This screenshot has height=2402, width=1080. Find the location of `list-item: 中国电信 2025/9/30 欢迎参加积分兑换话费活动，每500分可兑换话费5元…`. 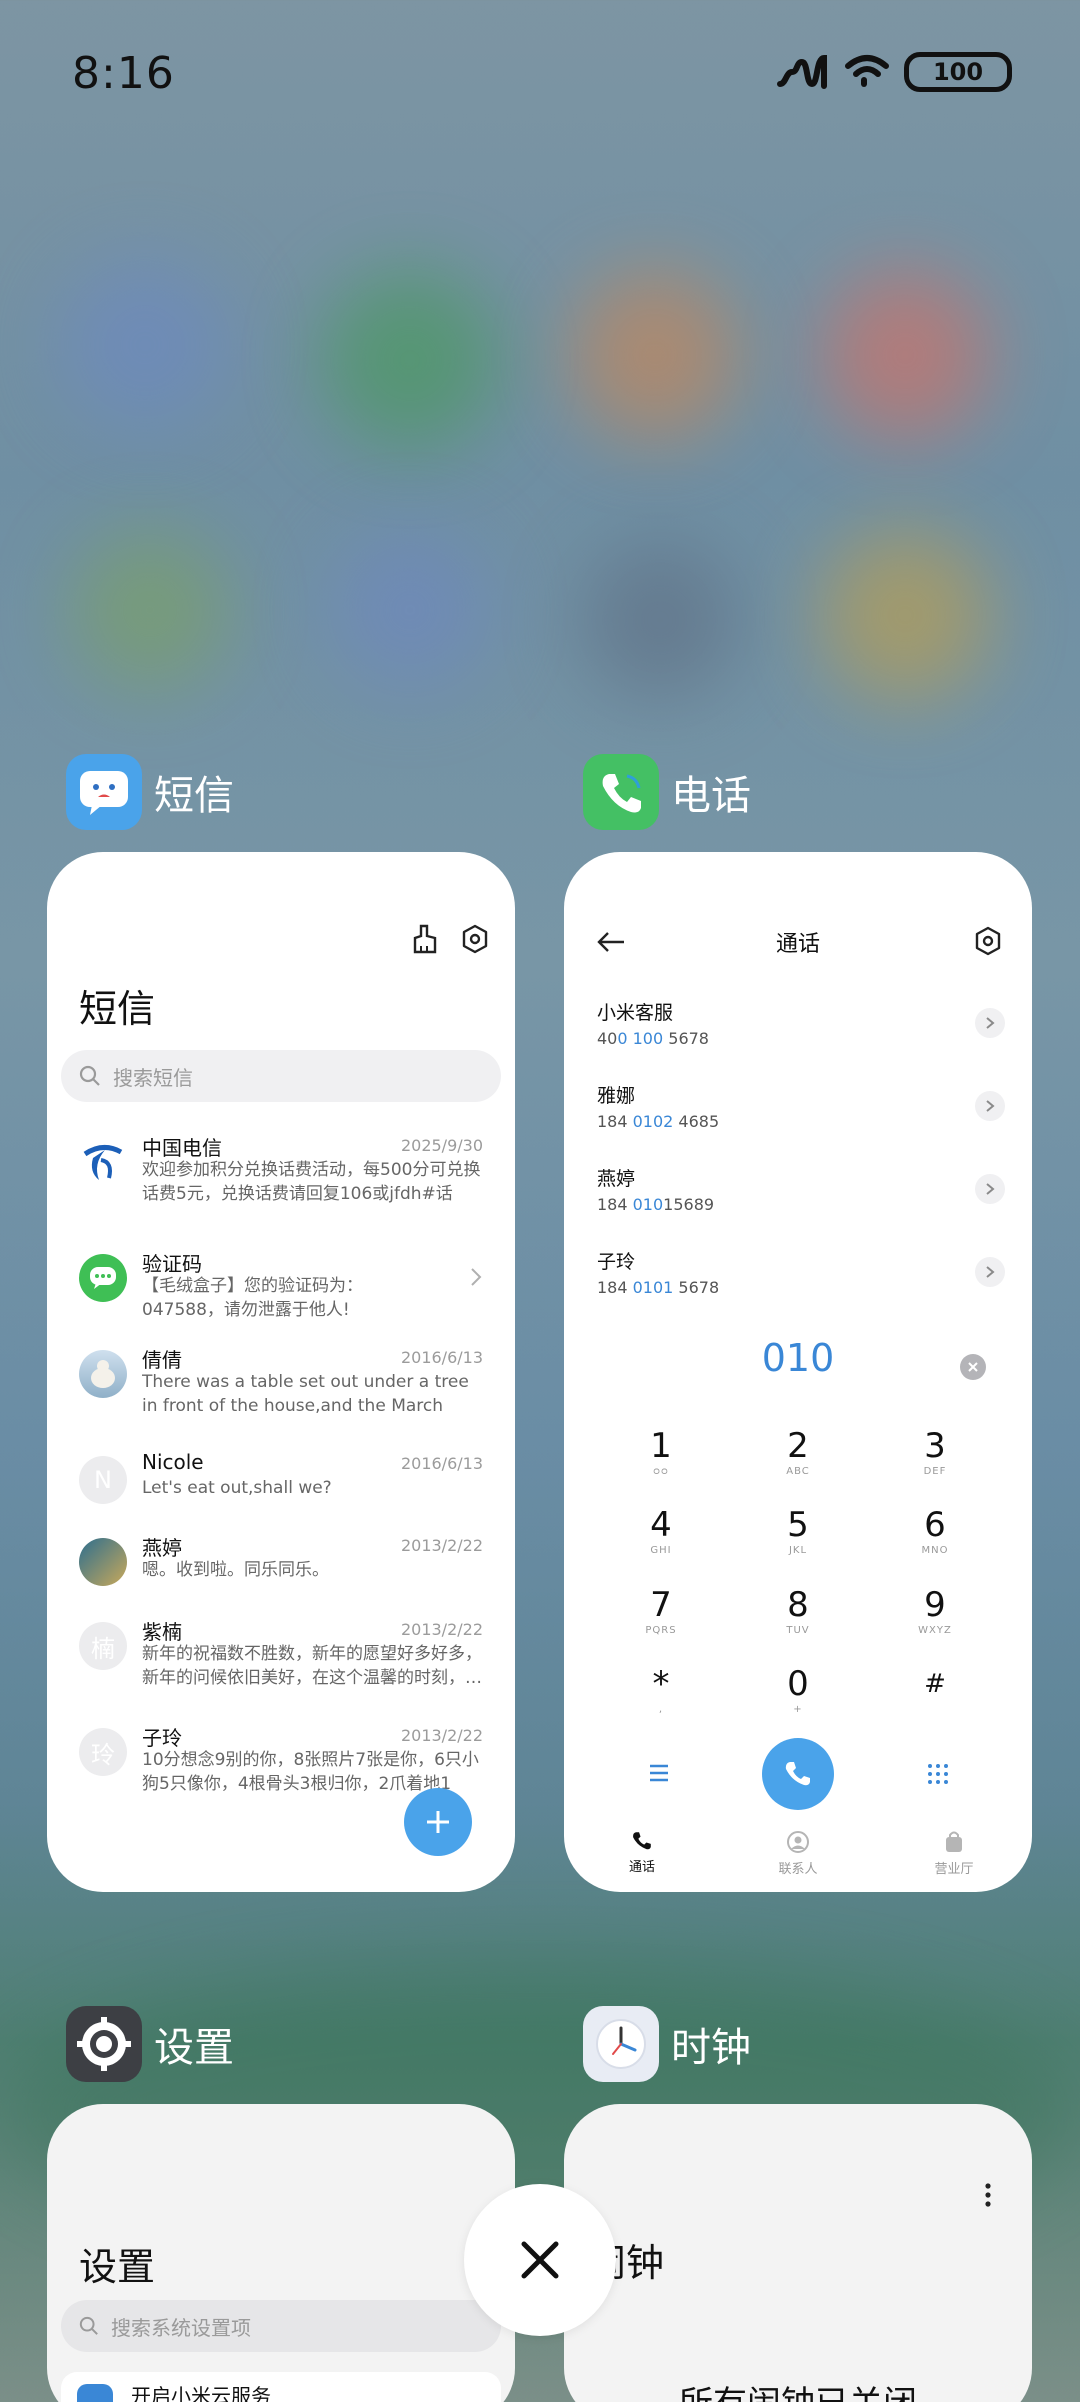

list-item: 中国电信 2025/9/30 欢迎参加积分兑换话费活动，每500分可兑换话费5元… is located at coordinates (281, 1178).